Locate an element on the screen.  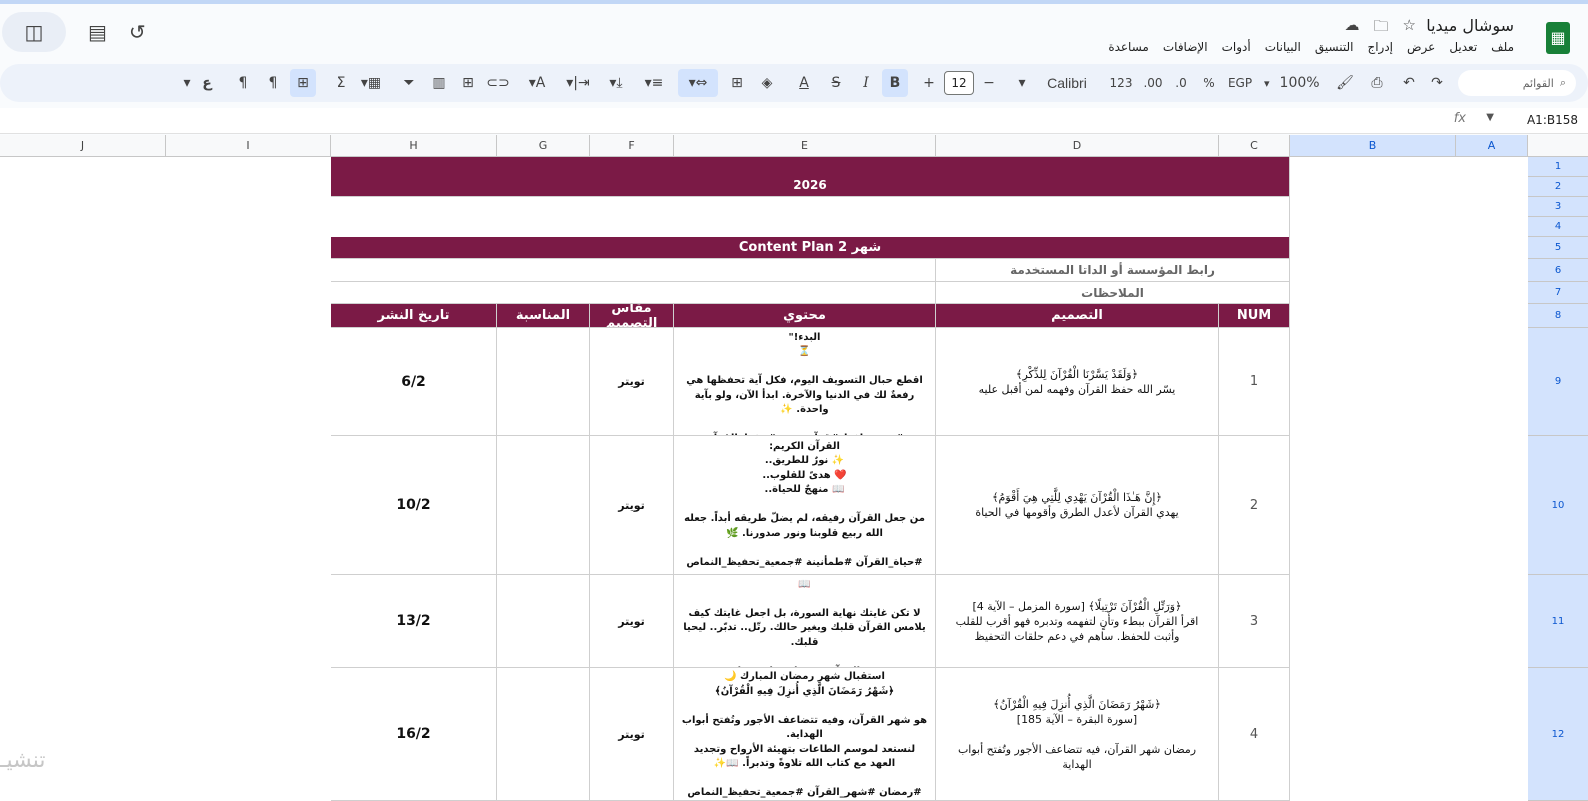
name-box: A1:B158 is located at coordinates (1552, 120).